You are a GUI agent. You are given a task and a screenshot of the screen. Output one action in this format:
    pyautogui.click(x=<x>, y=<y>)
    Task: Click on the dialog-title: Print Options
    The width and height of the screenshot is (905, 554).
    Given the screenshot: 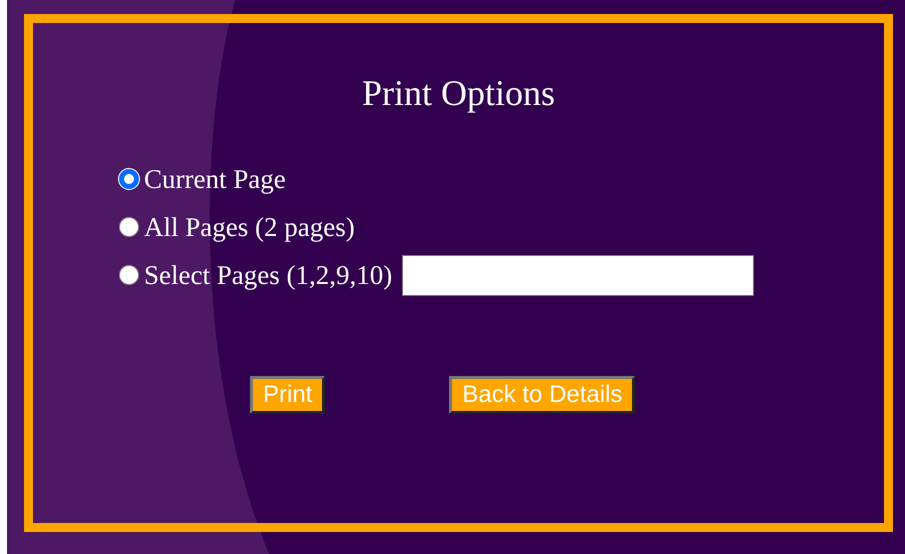 What is the action you would take?
    pyautogui.click(x=458, y=93)
    